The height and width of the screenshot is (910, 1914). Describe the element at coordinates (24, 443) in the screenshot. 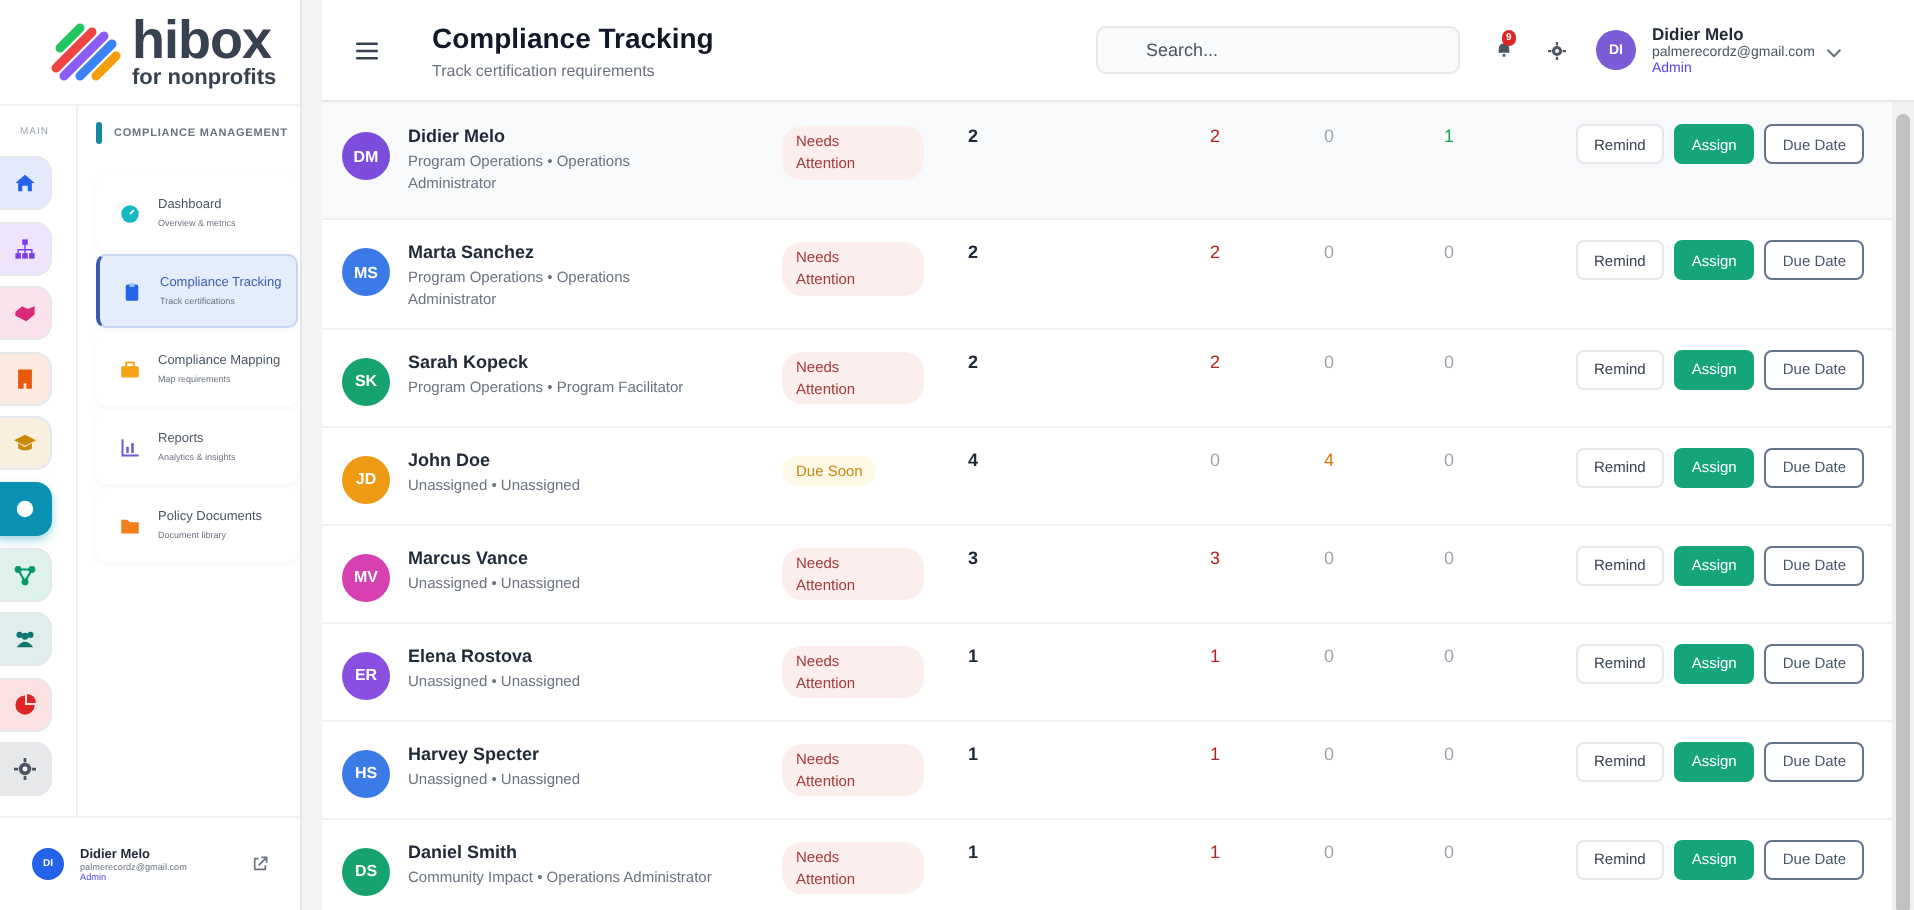

I see `graduation-cap-icon` at that location.